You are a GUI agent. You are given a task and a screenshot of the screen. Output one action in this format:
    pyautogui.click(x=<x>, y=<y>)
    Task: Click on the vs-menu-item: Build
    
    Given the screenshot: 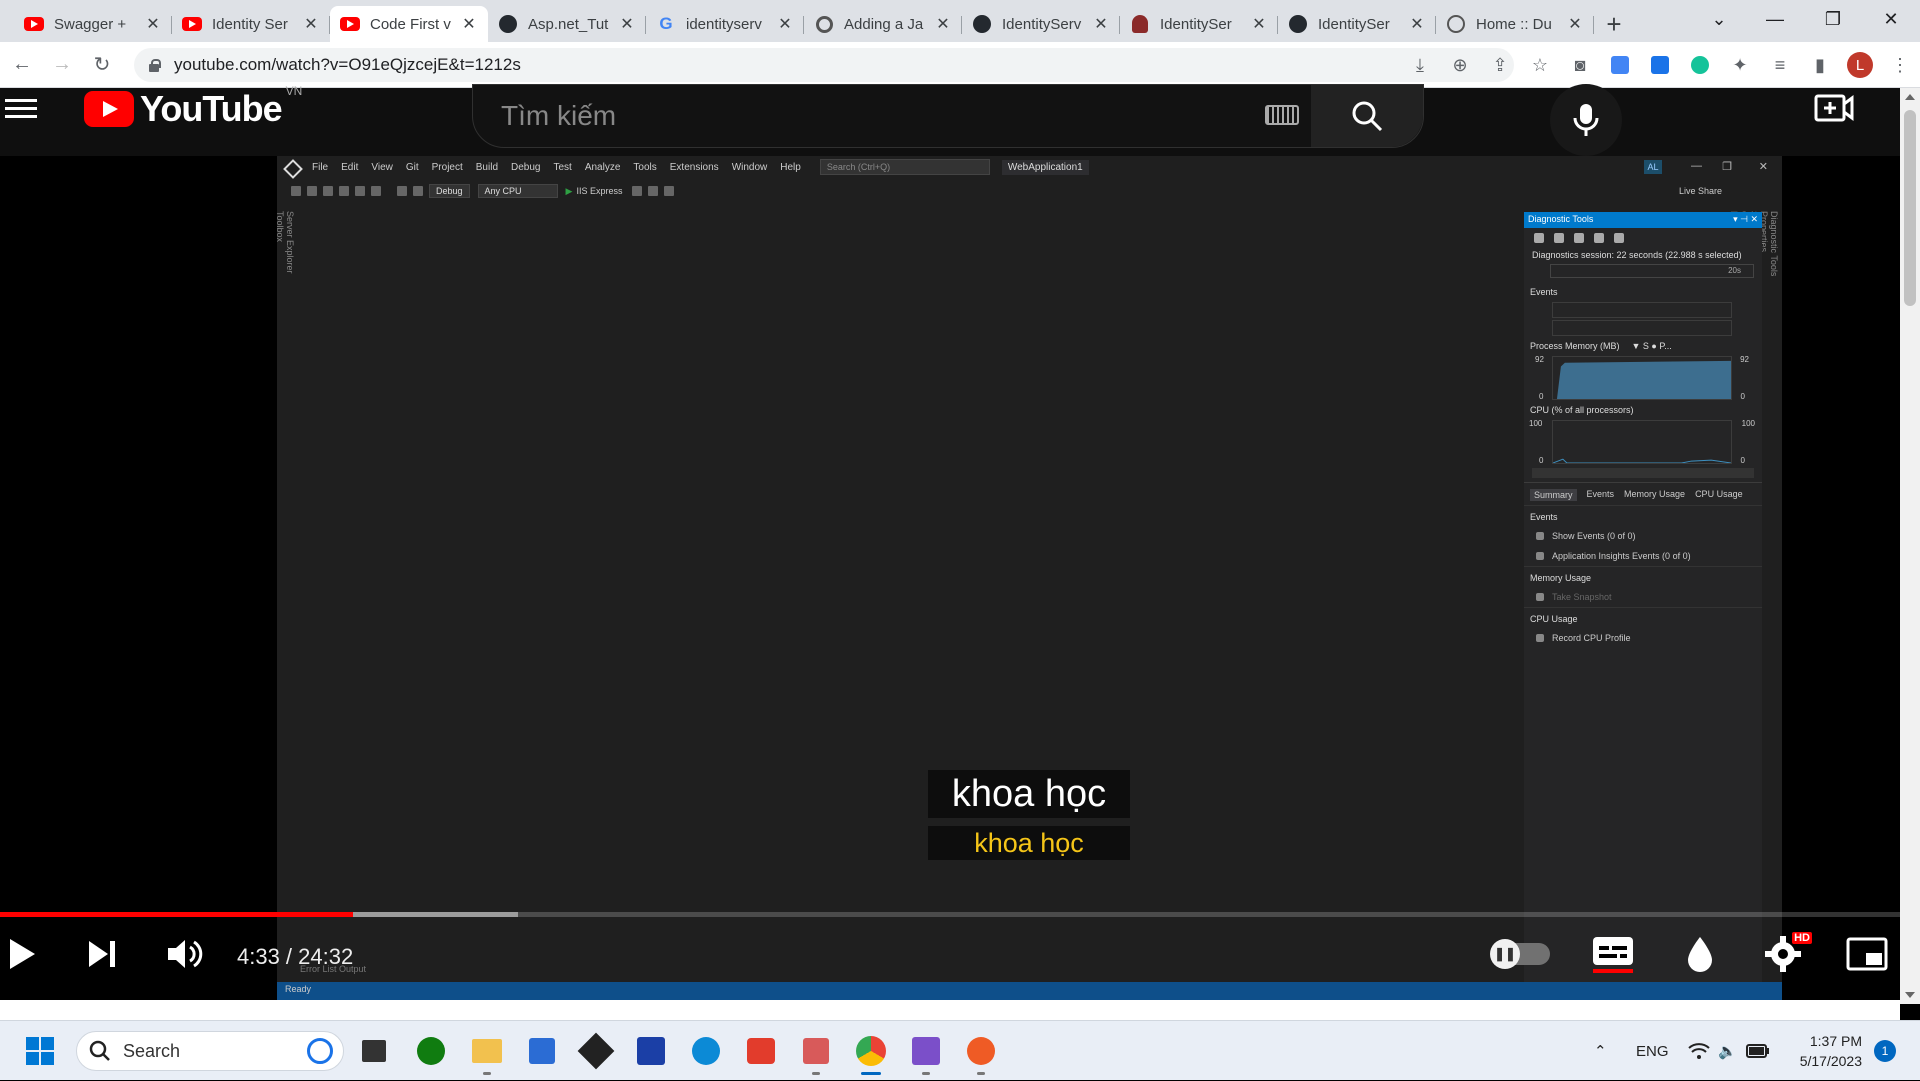 What is the action you would take?
    pyautogui.click(x=487, y=167)
    